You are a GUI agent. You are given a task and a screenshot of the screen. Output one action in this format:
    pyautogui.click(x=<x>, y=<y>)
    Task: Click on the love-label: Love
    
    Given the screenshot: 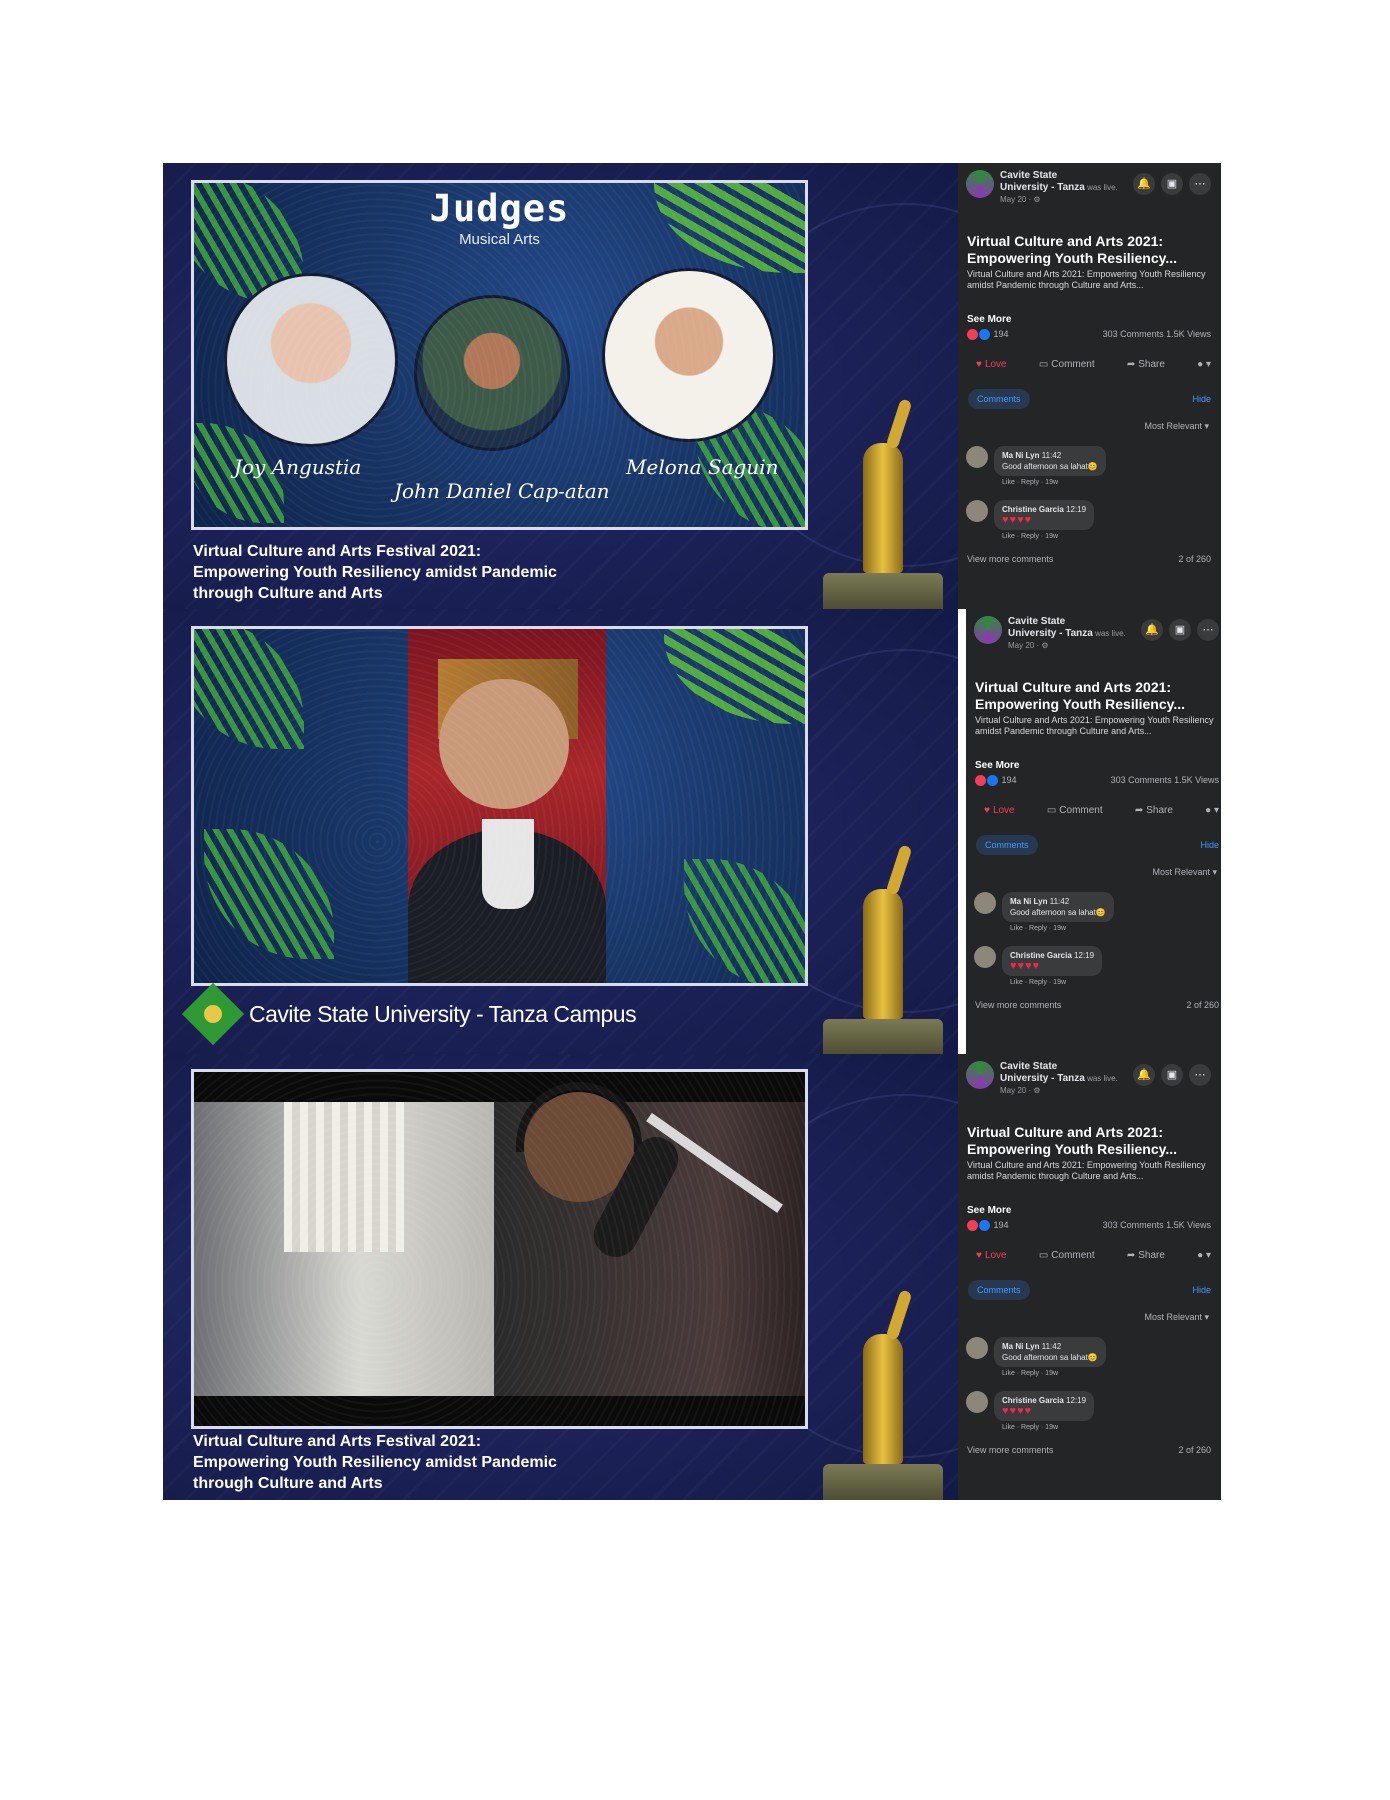 What is the action you would take?
    pyautogui.click(x=995, y=364)
    